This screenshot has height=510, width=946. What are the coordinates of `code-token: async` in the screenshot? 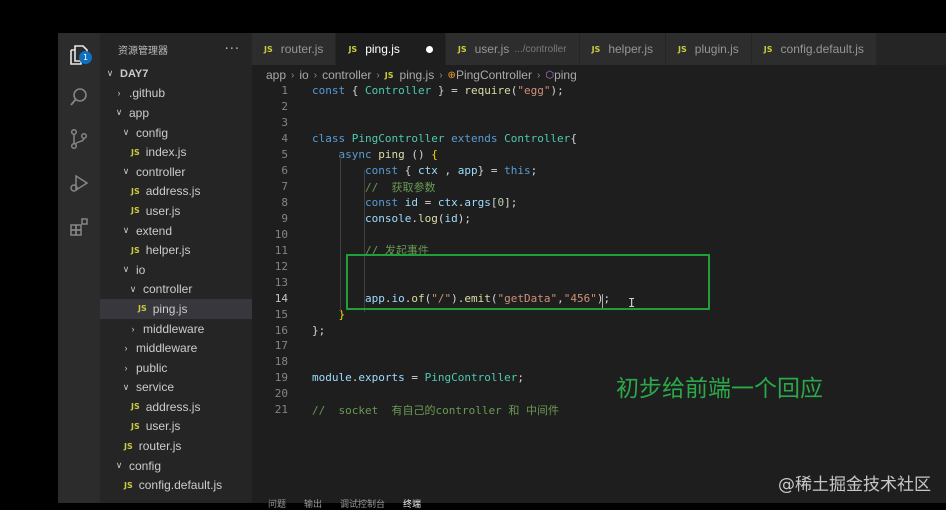 It's located at (358, 155).